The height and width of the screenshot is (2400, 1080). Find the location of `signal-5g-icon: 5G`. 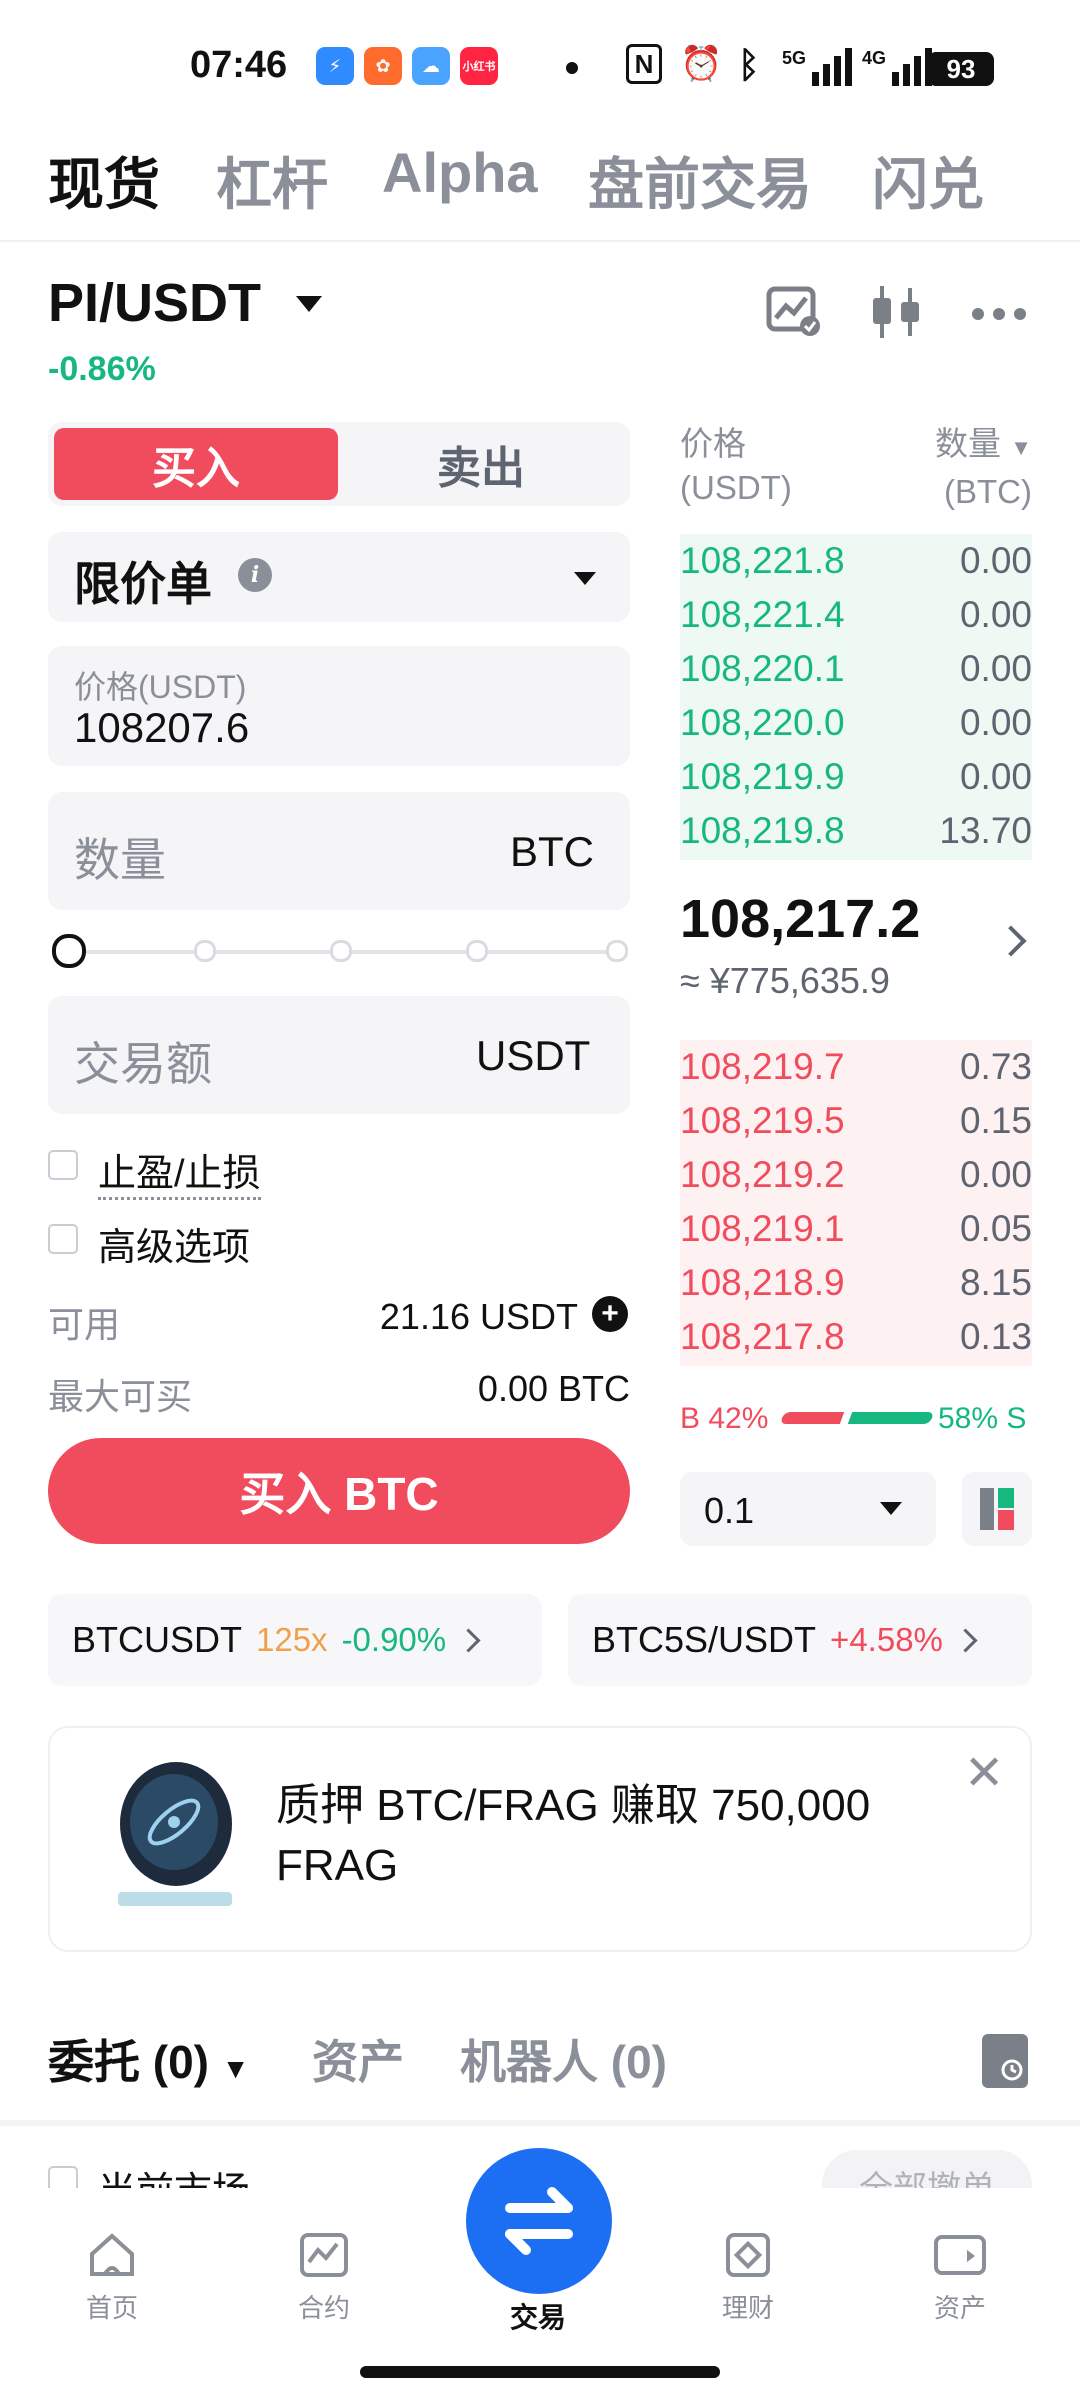

signal-5g-icon: 5G is located at coordinates (817, 67).